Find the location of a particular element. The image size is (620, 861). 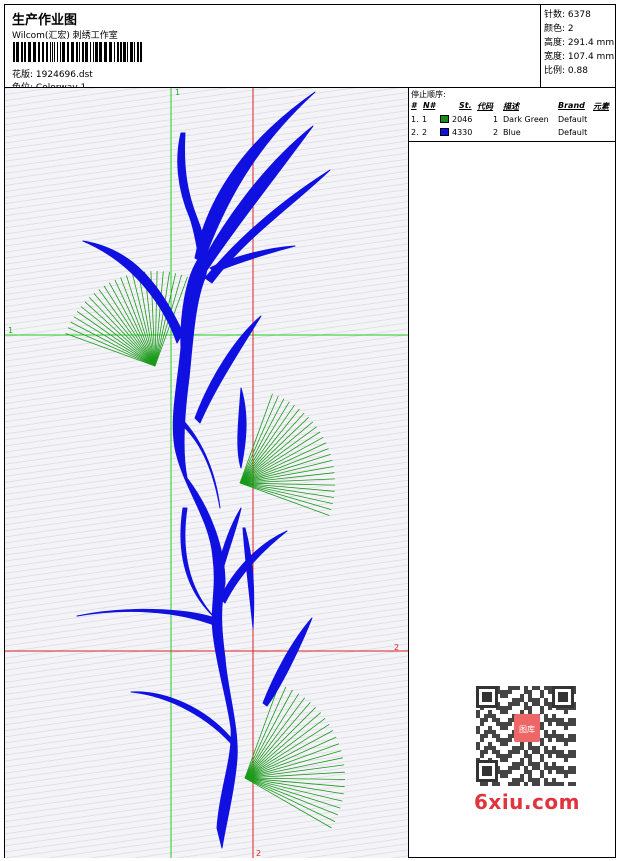

stat-height: 高度: 291.4 mm is located at coordinates (579, 41).